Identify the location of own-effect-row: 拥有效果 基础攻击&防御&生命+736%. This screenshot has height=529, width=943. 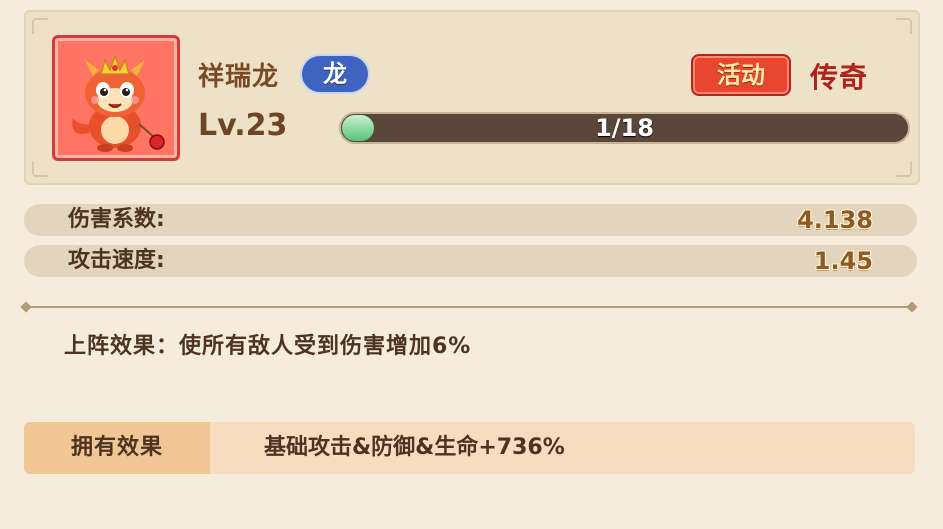
(469, 448).